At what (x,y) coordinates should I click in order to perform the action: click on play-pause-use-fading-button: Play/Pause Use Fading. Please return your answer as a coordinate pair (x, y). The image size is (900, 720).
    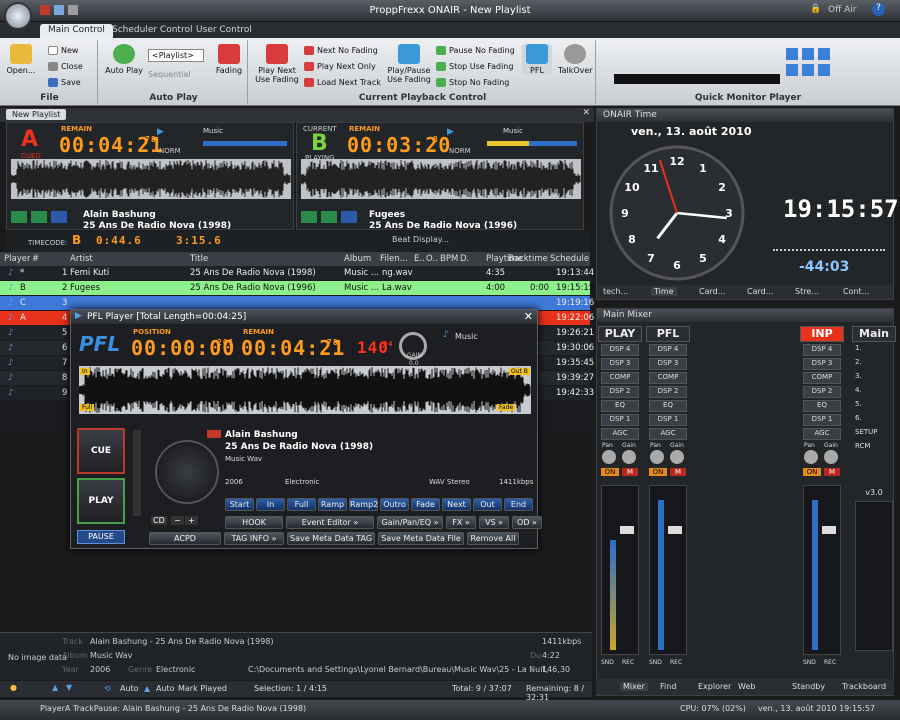
    Looking at the image, I should click on (409, 64).